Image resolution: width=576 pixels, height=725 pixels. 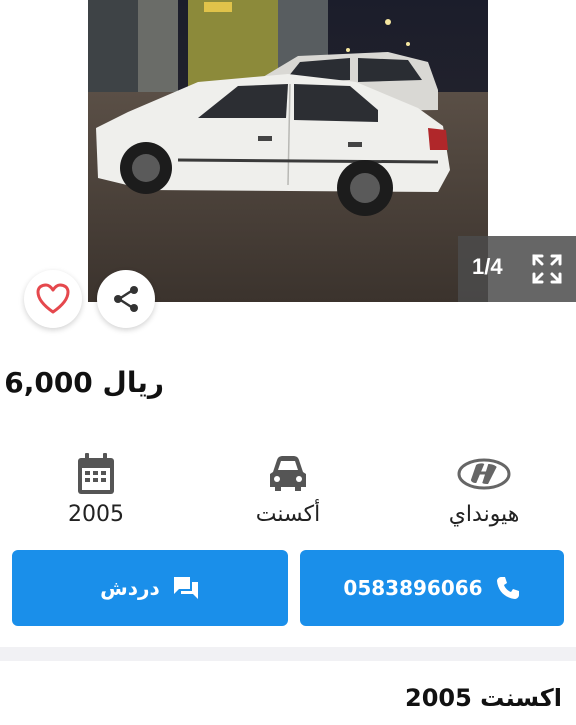 I want to click on spec-make-value: هيونداي, so click(x=484, y=514).